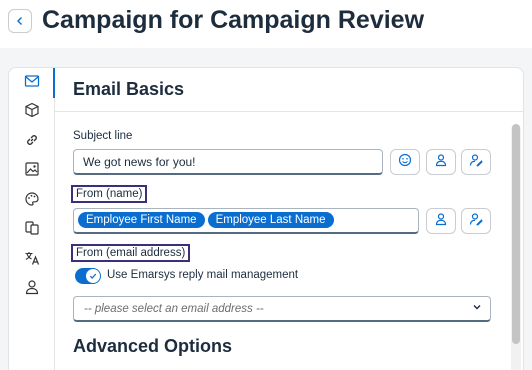  I want to click on emoji-icon, so click(405, 162).